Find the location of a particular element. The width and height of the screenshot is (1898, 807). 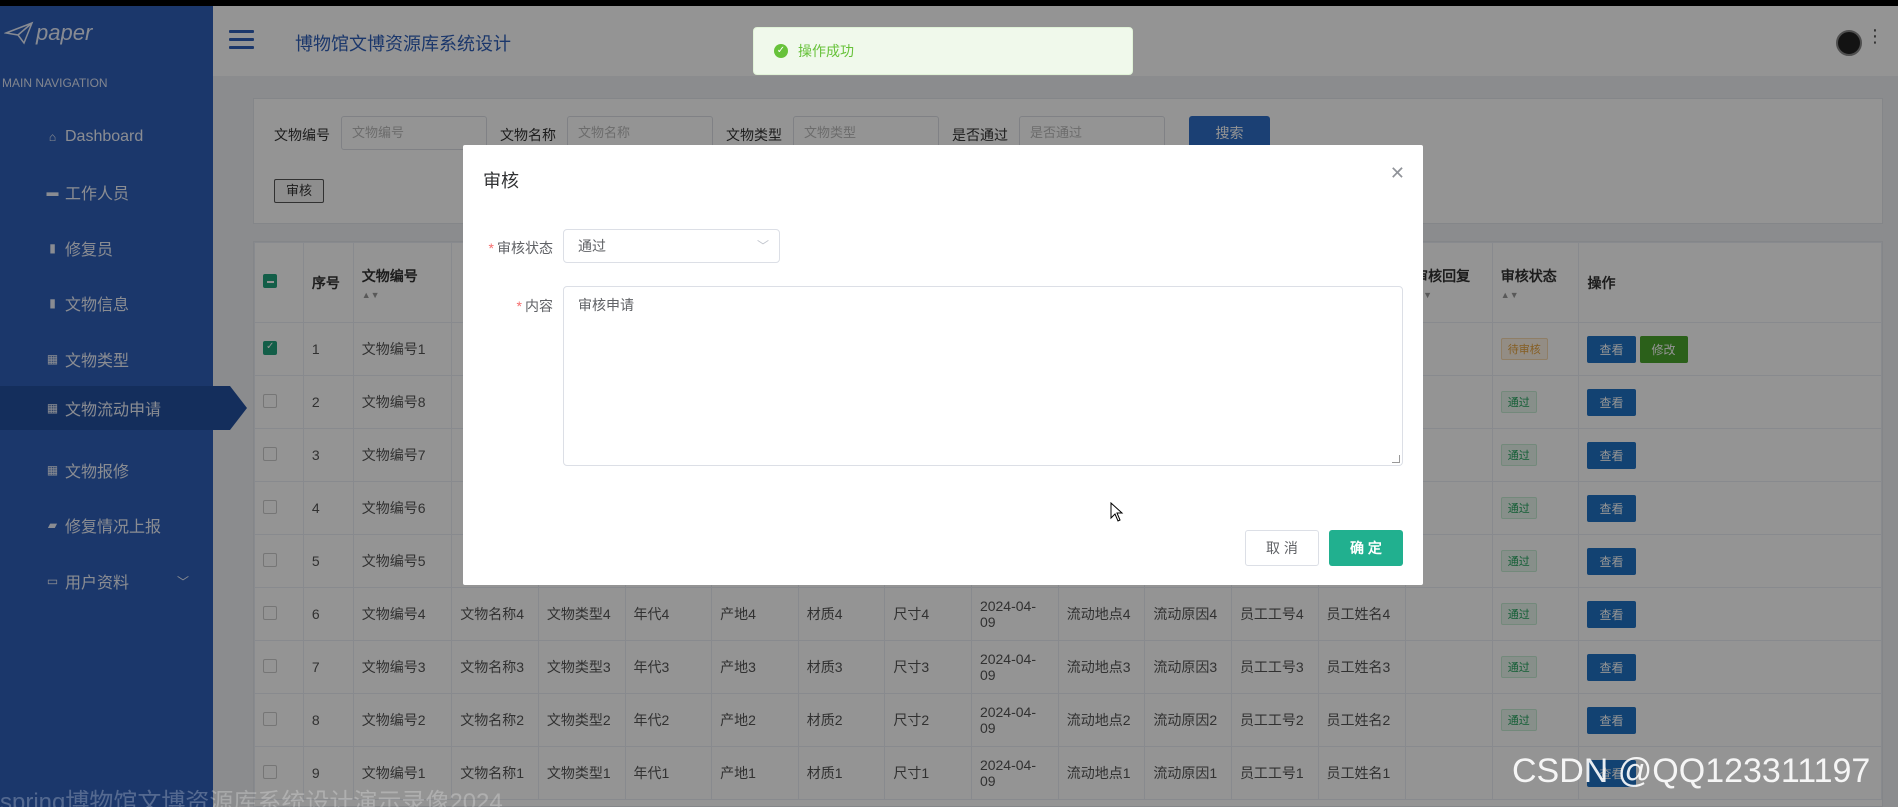

status-field-label: * 审核状态 is located at coordinates (520, 248).